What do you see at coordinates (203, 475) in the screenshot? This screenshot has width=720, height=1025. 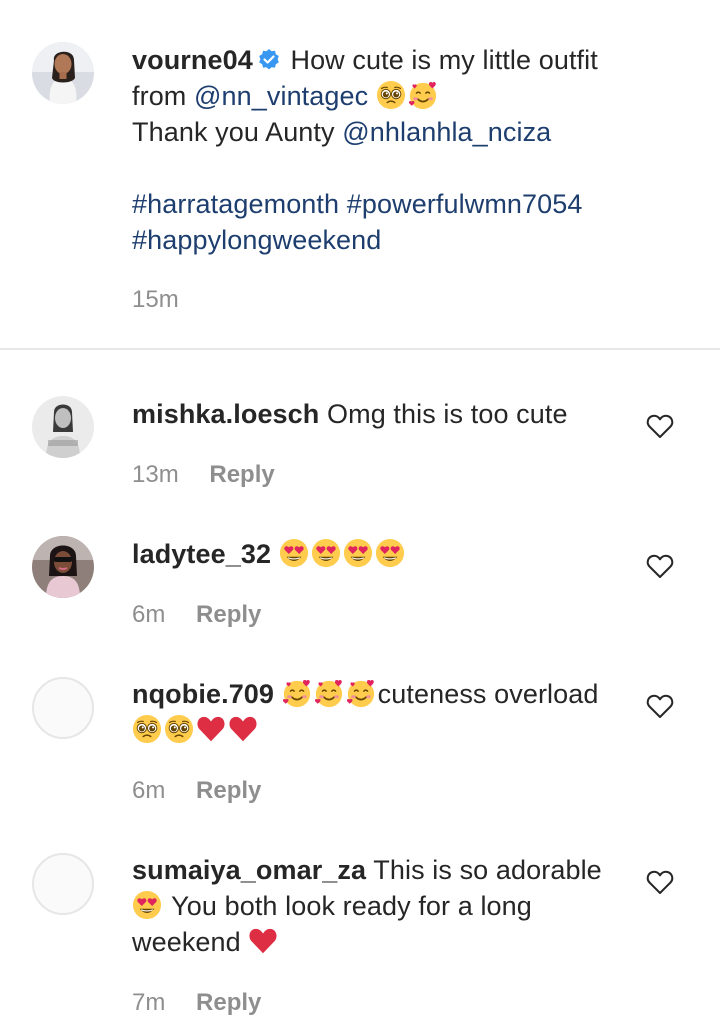 I see `comment-meta: 13m Reply` at bounding box center [203, 475].